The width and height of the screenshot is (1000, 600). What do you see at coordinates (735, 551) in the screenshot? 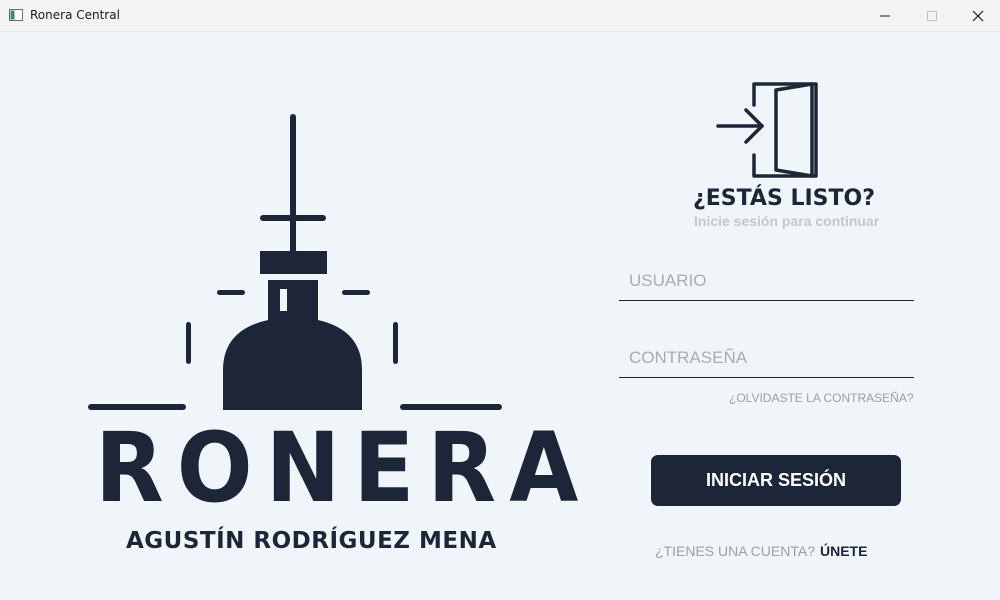
I see `signup-question: ¿TIENES UNA CUENTA?` at bounding box center [735, 551].